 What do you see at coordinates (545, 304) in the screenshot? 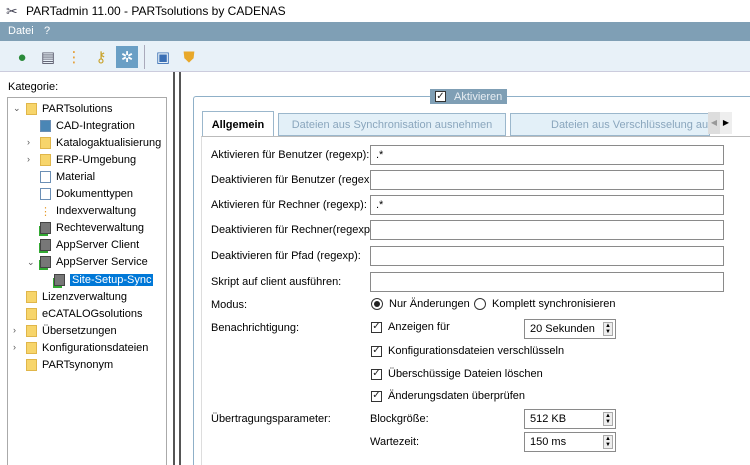
I see `radio-komplett: Komplett synchronisieren` at bounding box center [545, 304].